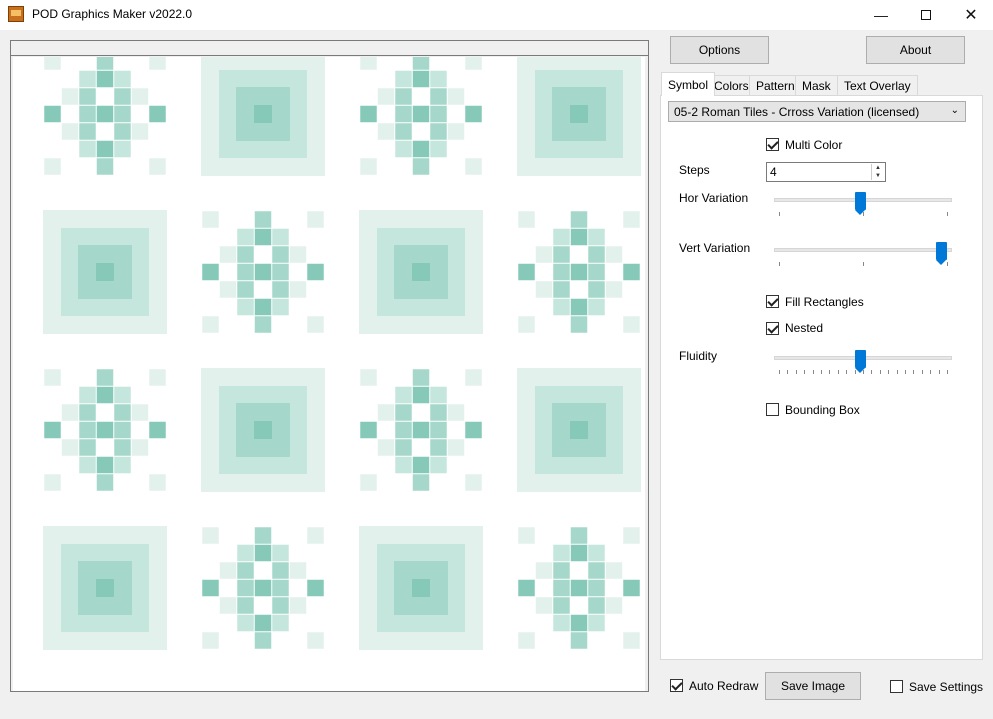  What do you see at coordinates (926, 15) in the screenshot?
I see `maximize-button` at bounding box center [926, 15].